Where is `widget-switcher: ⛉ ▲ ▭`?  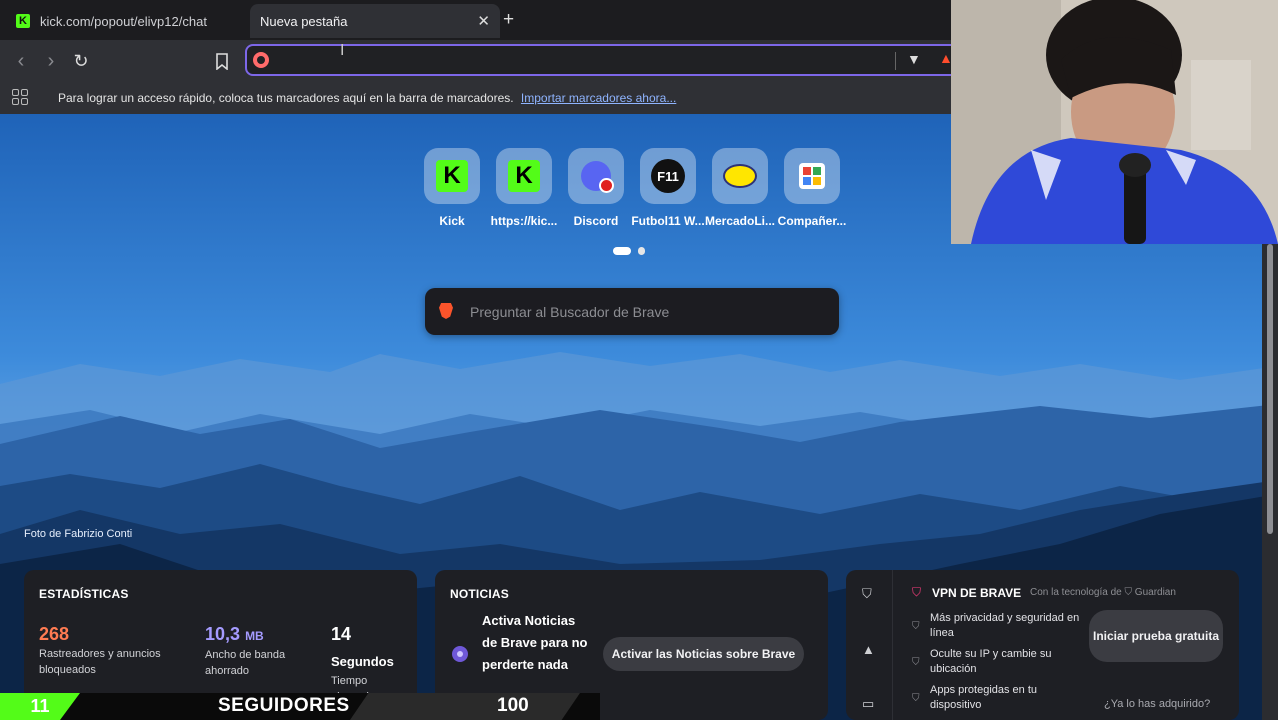
widget-switcher: ⛉ ▲ ▭ is located at coordinates (869, 645).